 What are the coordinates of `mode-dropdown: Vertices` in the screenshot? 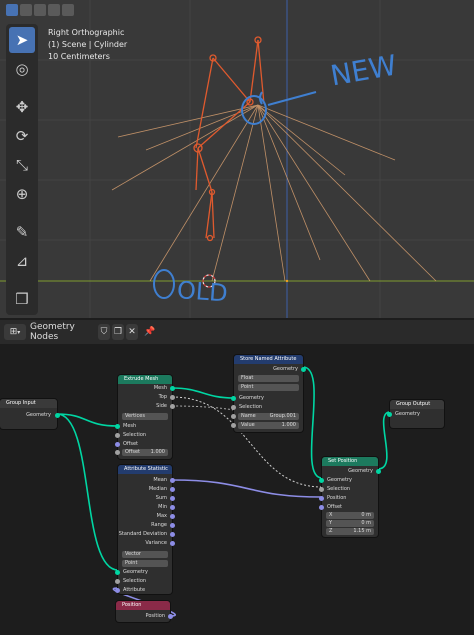 It's located at (145, 416).